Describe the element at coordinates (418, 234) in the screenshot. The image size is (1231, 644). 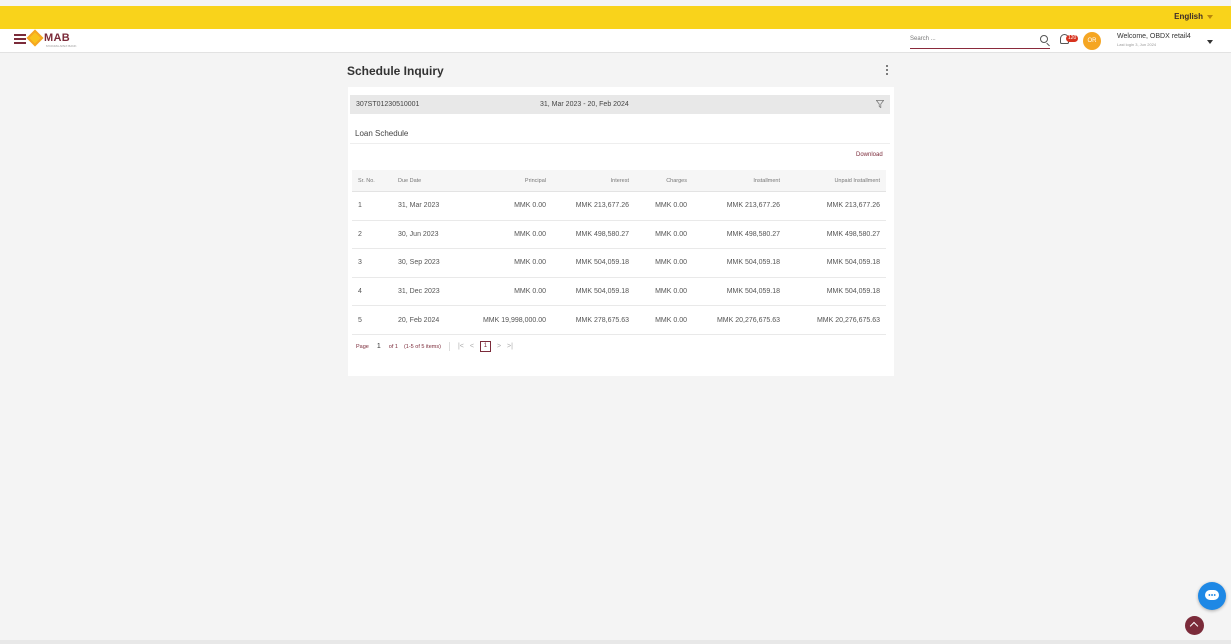
I see `table-cell: 30, Jun 2023` at that location.